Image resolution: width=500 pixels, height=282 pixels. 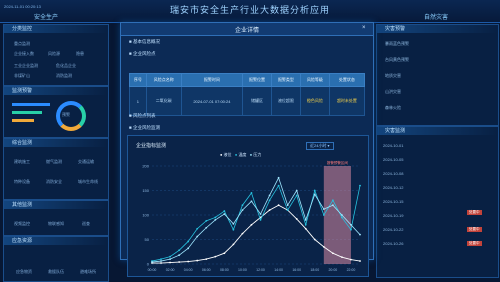 What do you see at coordinates (314, 80) in the screenshot?
I see `column-header: 风险等级` at bounding box center [314, 80].